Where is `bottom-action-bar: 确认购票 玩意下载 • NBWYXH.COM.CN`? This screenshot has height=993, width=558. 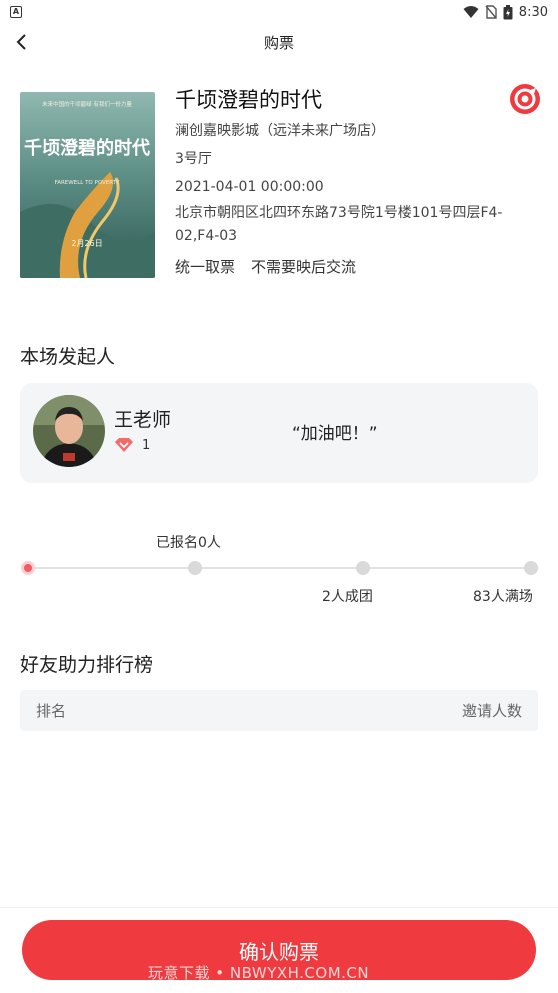
bottom-action-bar: 确认购票 玩意下载 • NBWYXH.COM.CN is located at coordinates (279, 950).